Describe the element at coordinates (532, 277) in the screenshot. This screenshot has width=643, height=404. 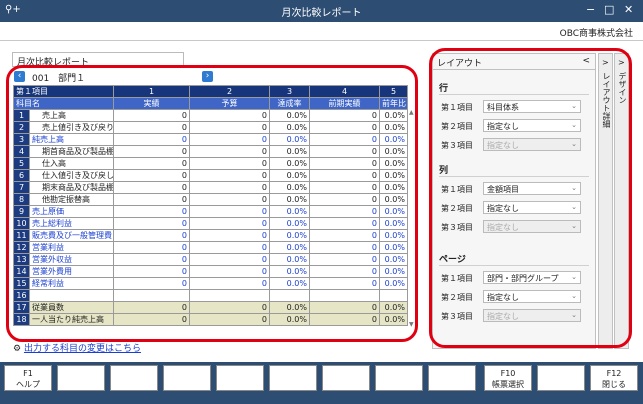
I see `layout-item-select: 部門・部門グループ ⌄` at that location.